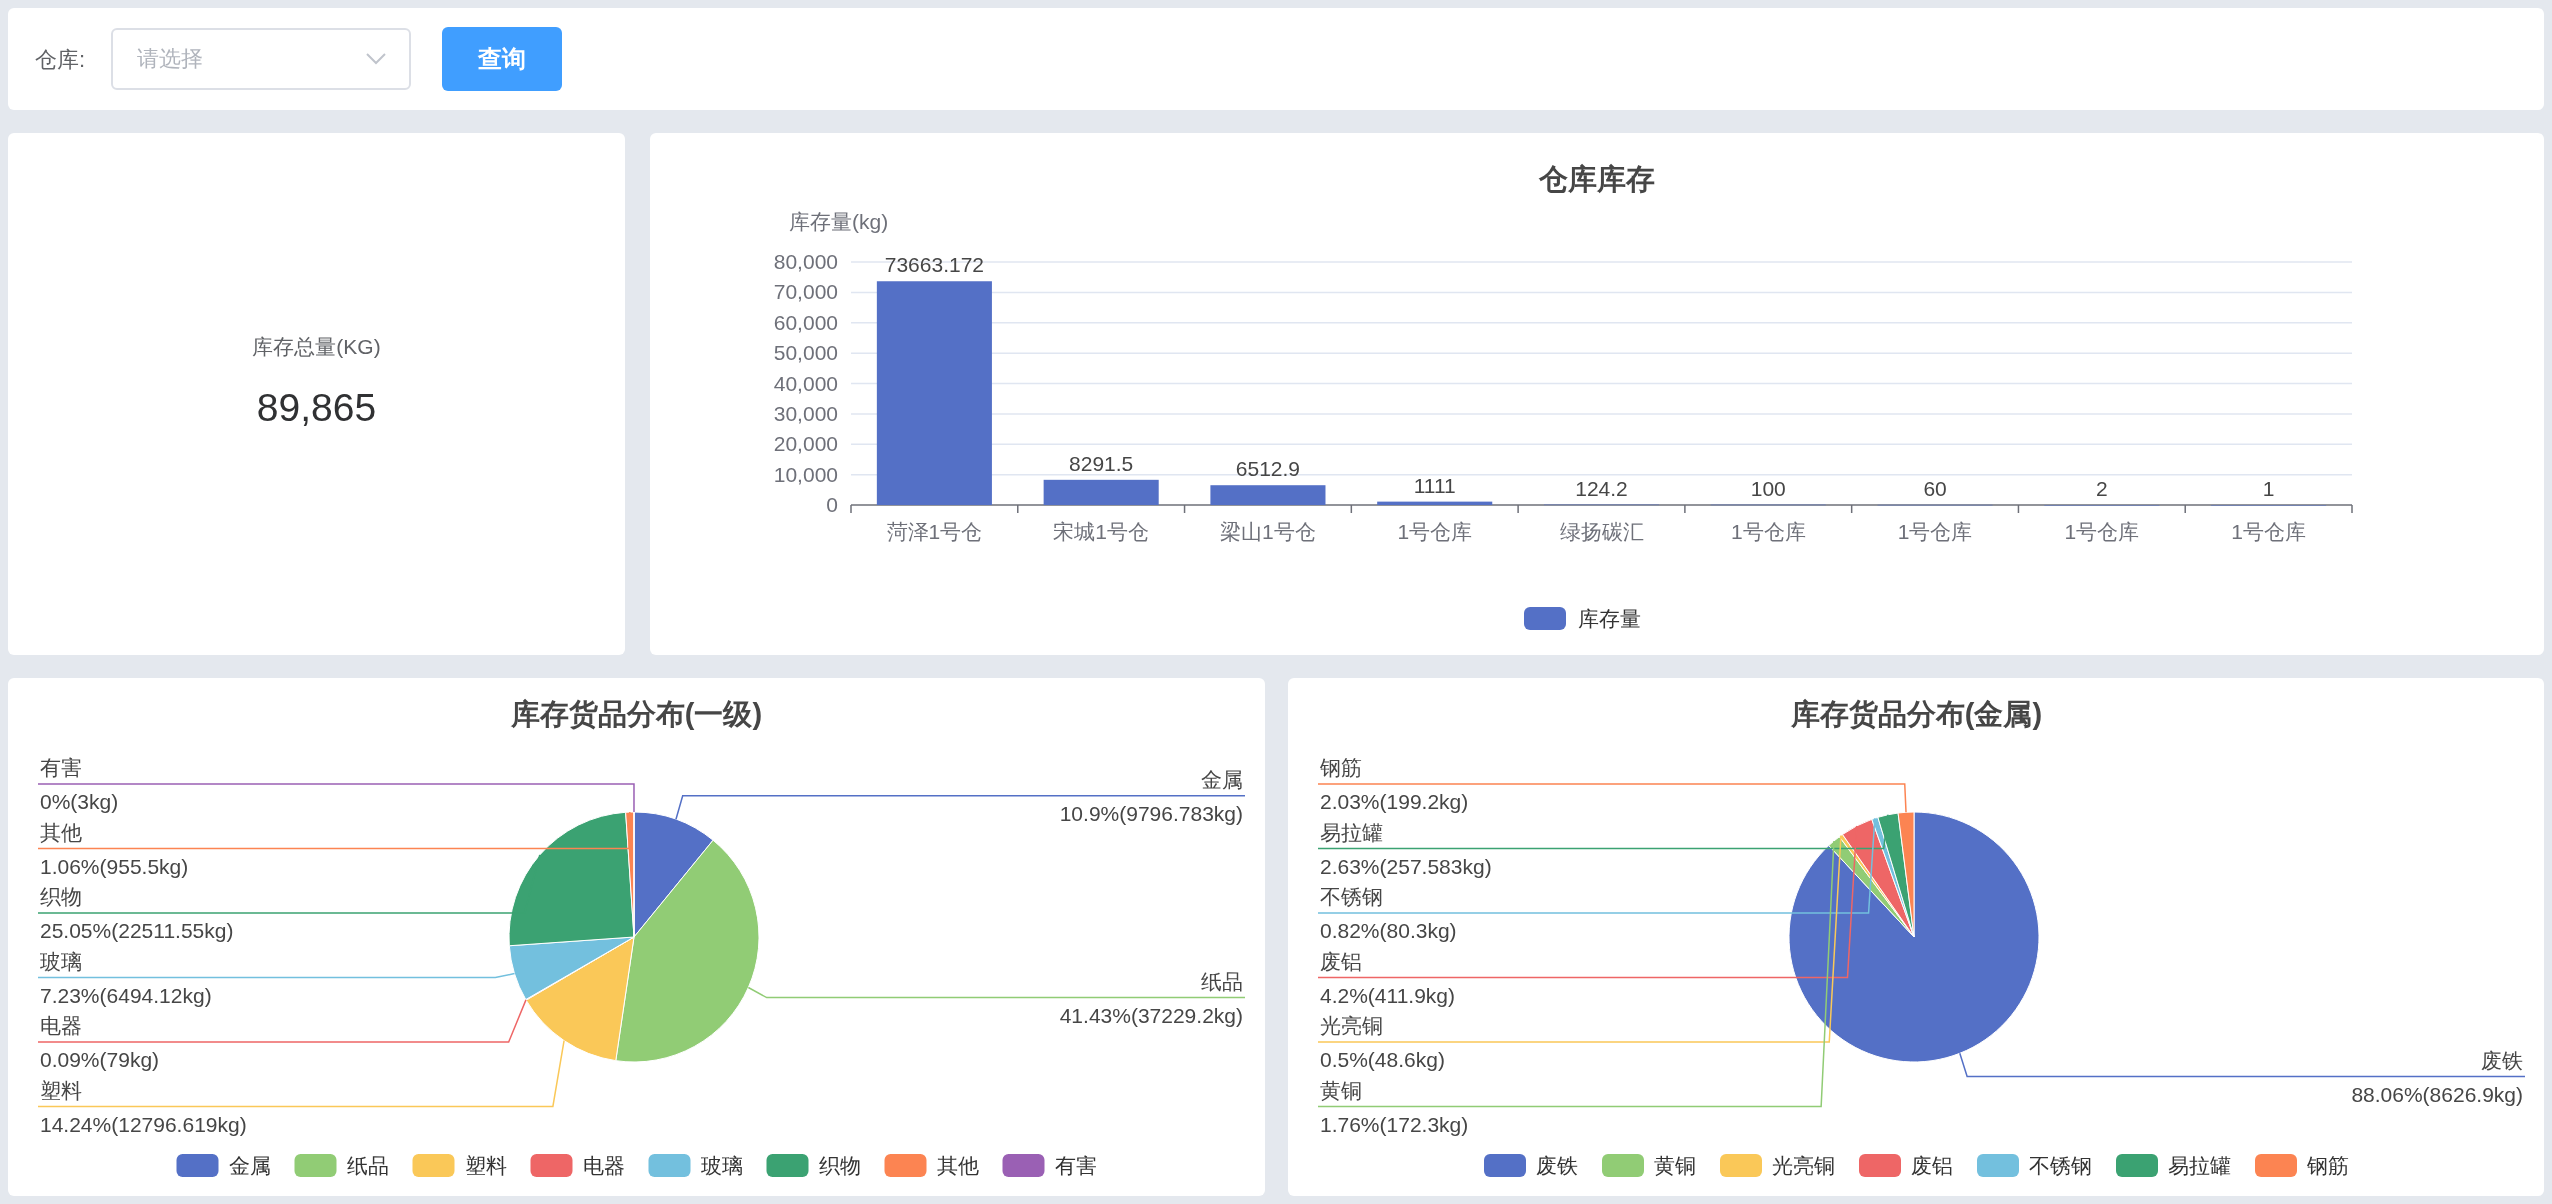  What do you see at coordinates (2436, 1094) in the screenshot?
I see `slice-value: 88.06%(8626.9kg)` at bounding box center [2436, 1094].